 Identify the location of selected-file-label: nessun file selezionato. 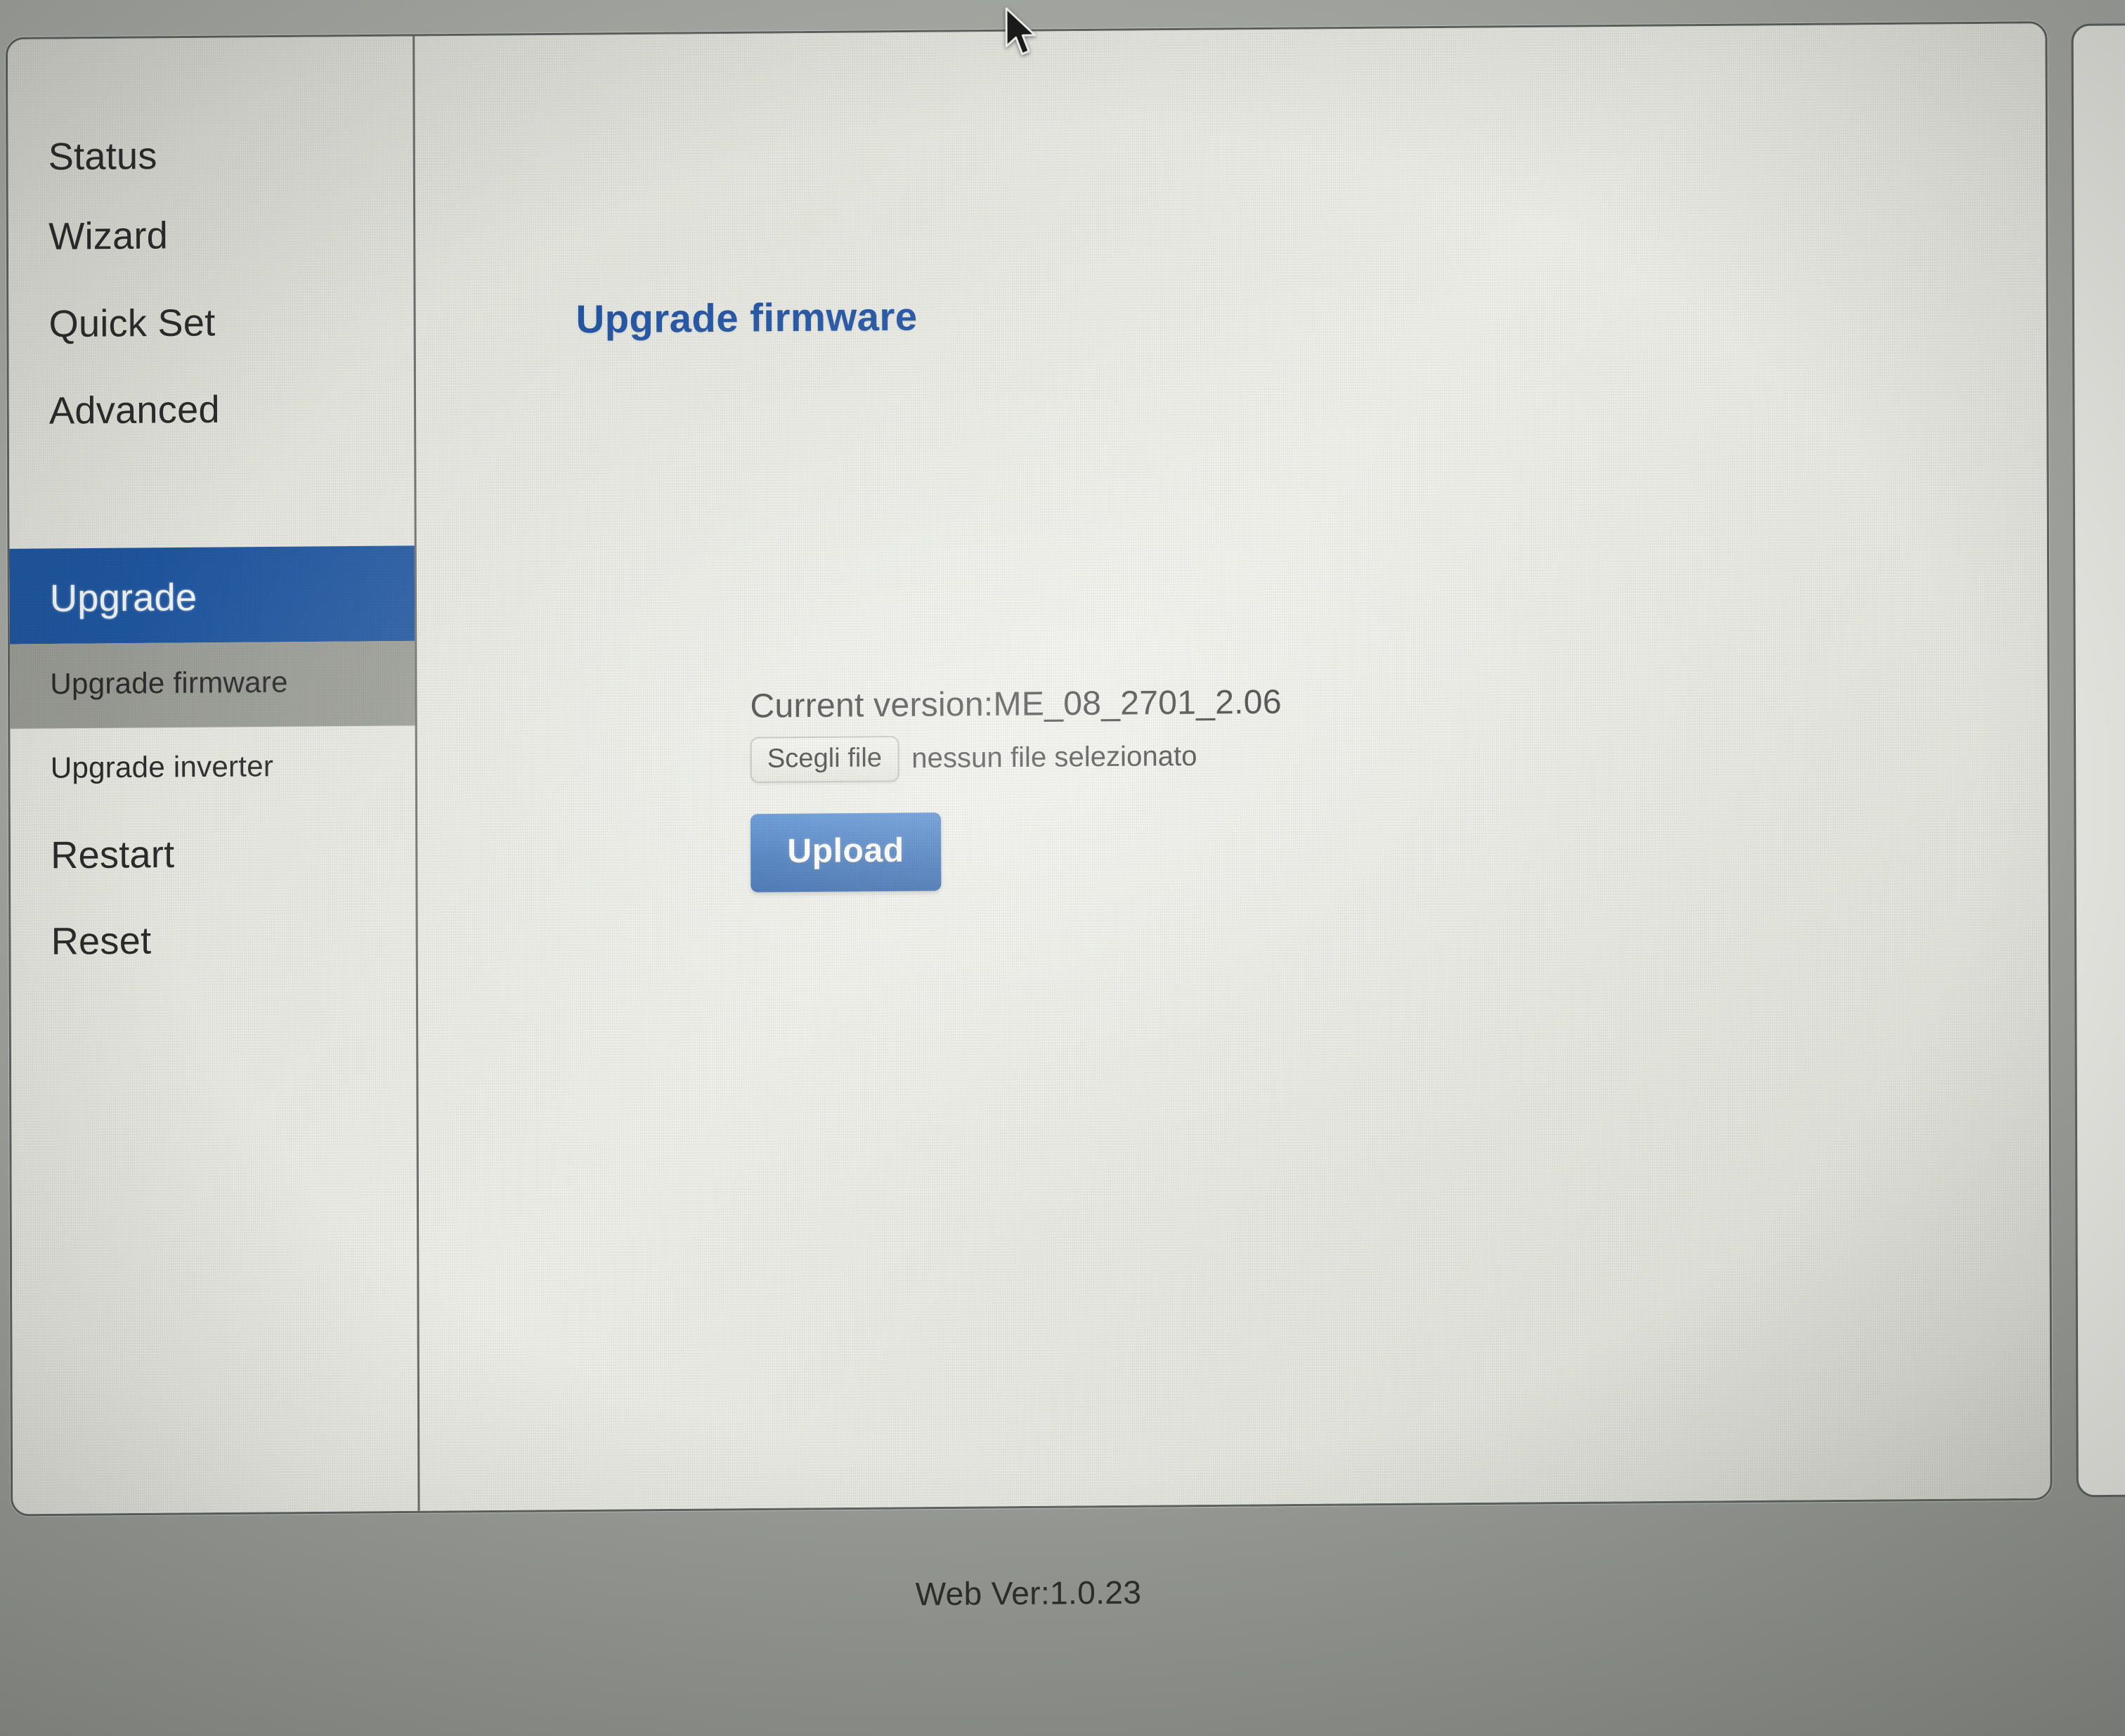
(1054, 757).